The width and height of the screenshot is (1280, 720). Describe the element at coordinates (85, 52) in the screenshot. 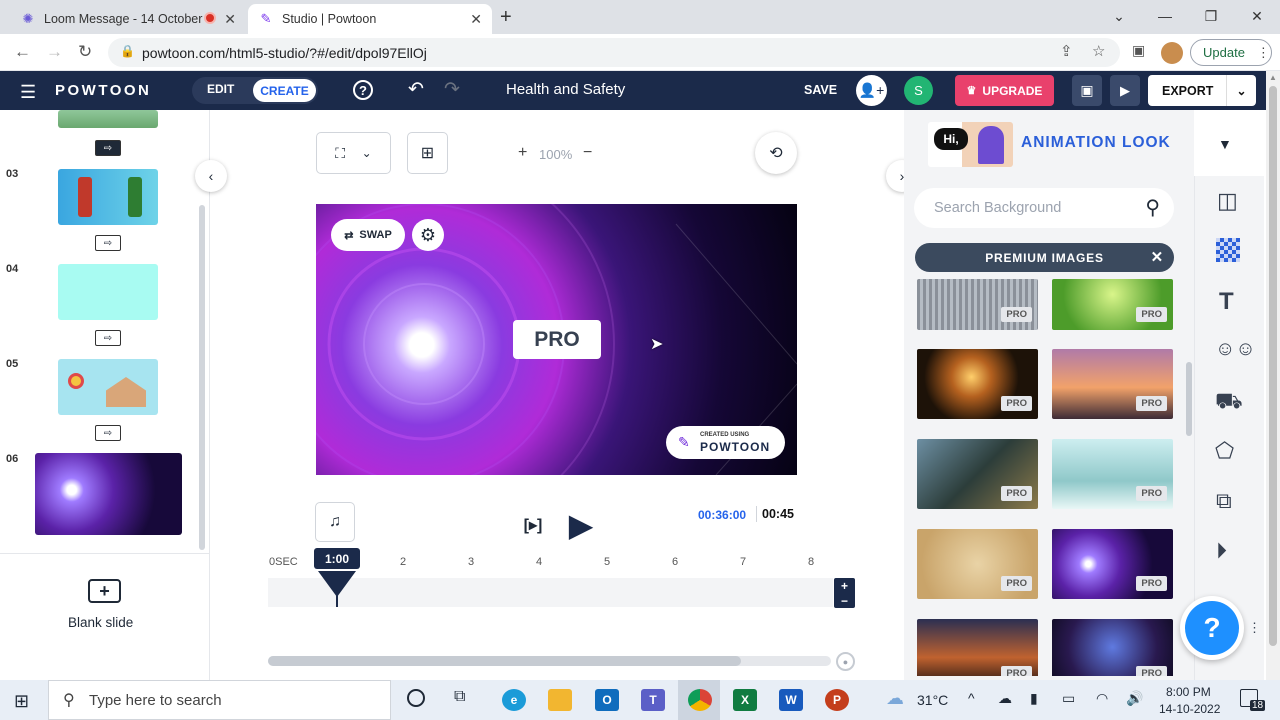

I see `reload-icon: ↻` at that location.